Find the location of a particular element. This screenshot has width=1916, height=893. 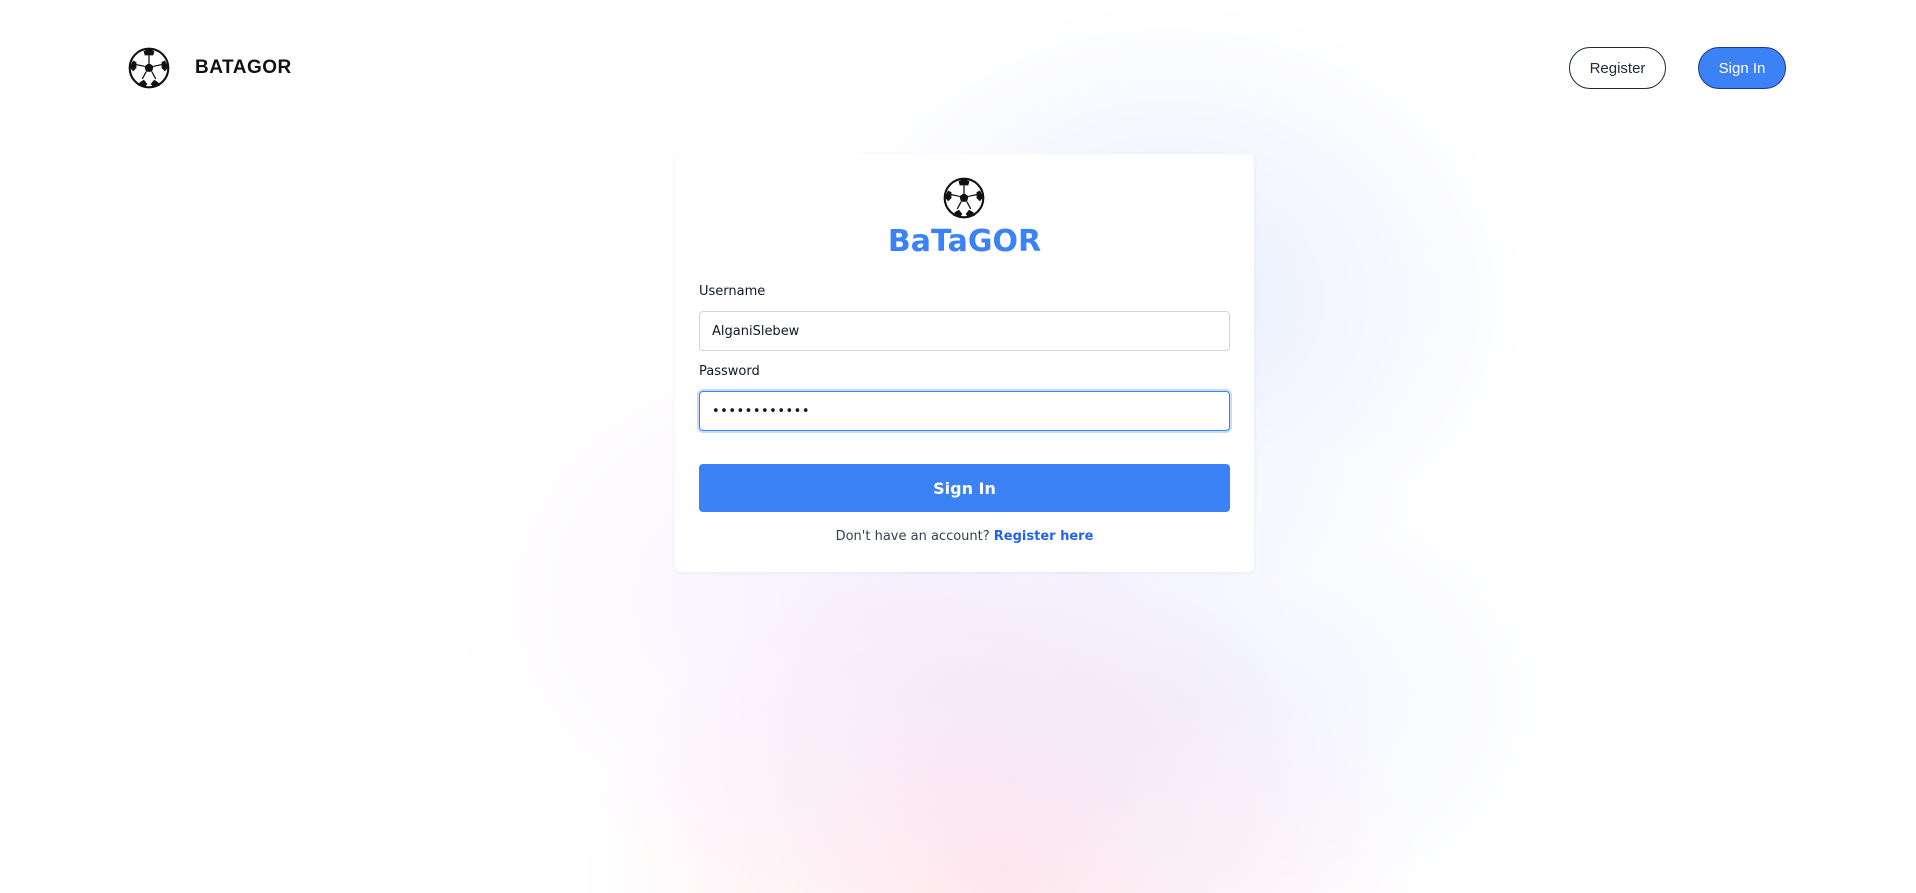

username-label: Username is located at coordinates (732, 291).